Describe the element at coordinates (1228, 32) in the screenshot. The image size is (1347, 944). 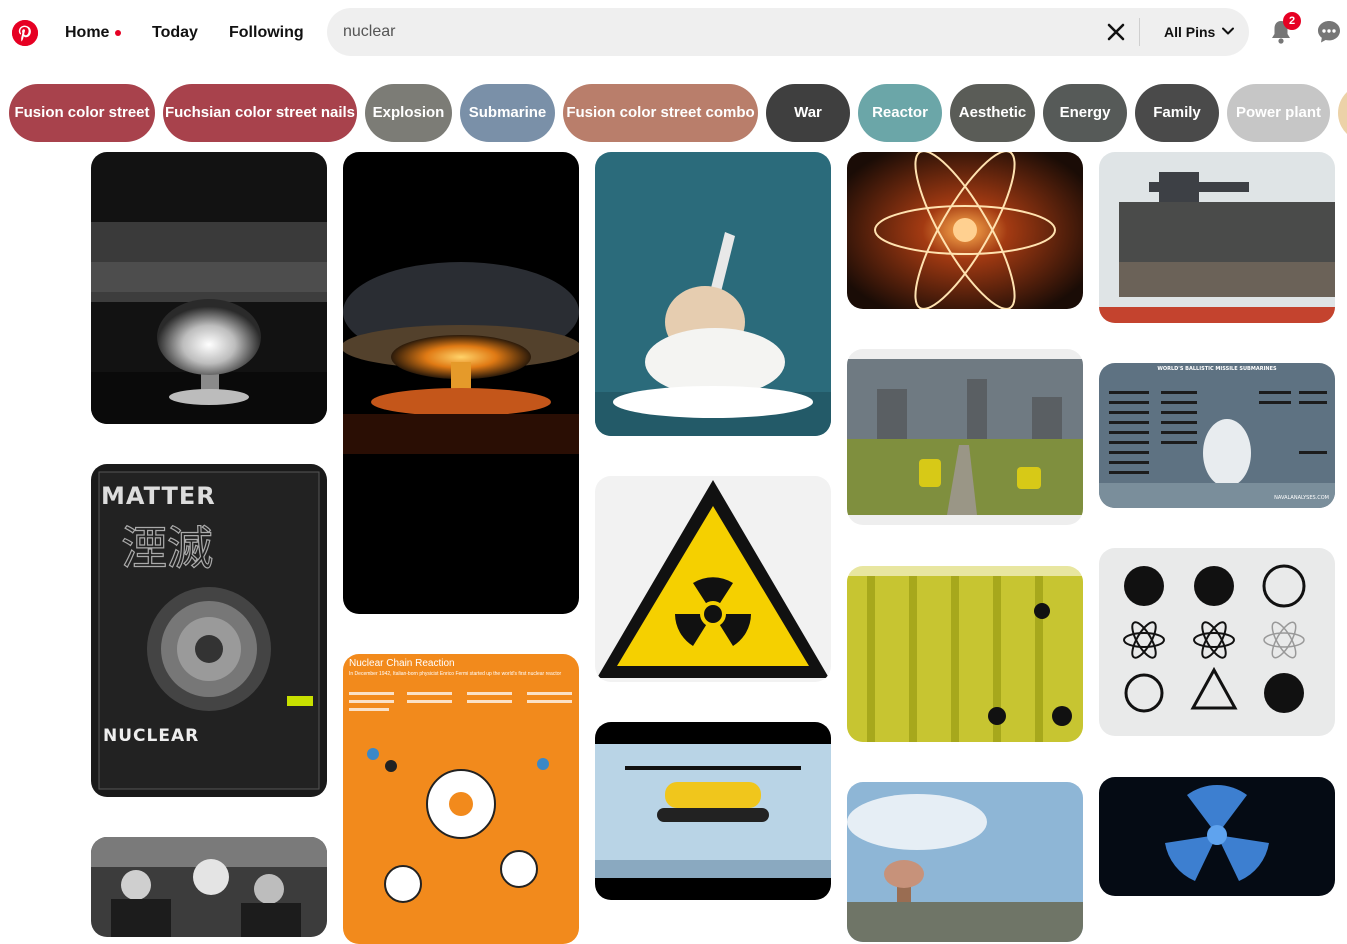
I see `chevron-down-icon` at that location.